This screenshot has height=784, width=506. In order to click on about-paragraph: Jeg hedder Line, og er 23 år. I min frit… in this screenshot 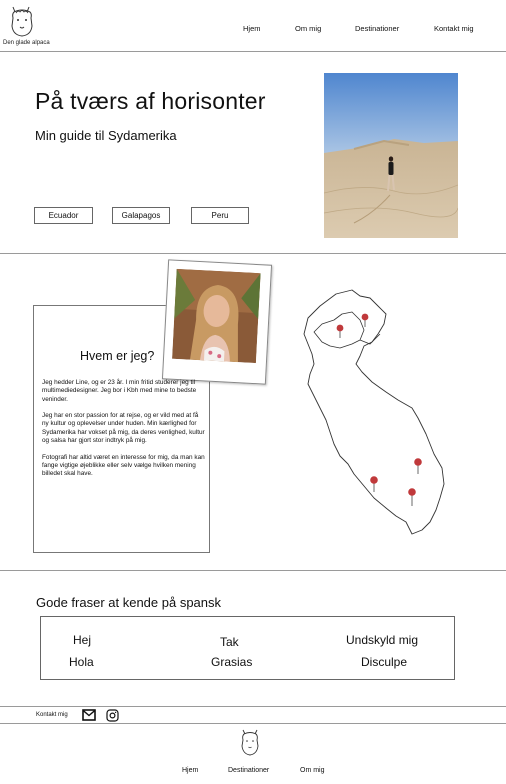, I will do `click(119, 391)`.